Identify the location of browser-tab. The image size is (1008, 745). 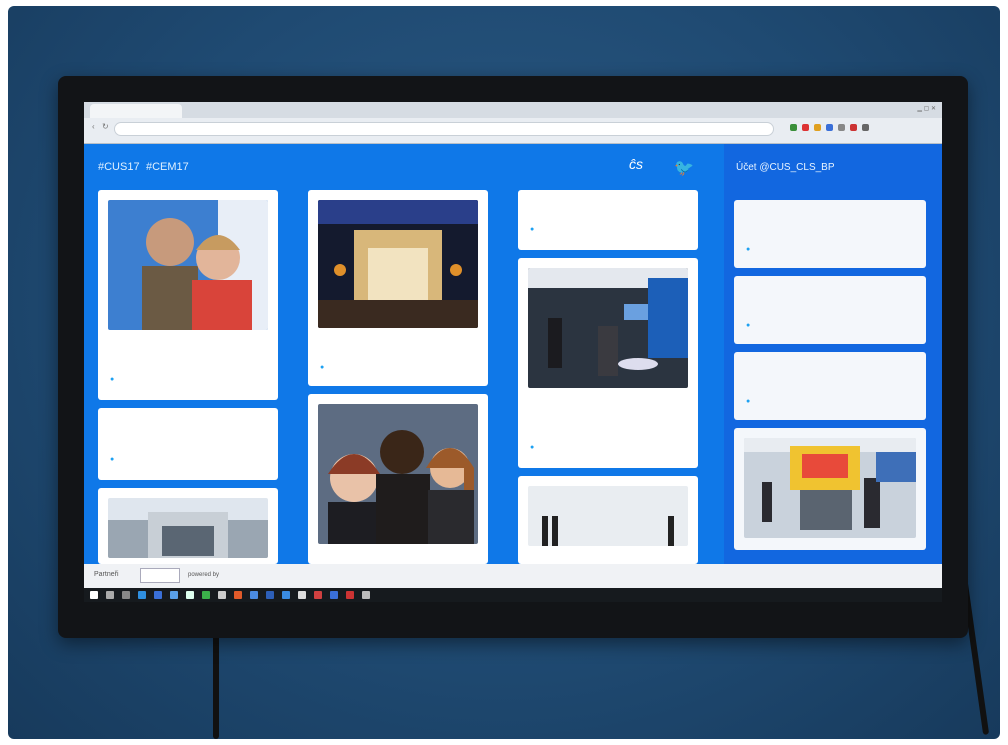
(136, 111).